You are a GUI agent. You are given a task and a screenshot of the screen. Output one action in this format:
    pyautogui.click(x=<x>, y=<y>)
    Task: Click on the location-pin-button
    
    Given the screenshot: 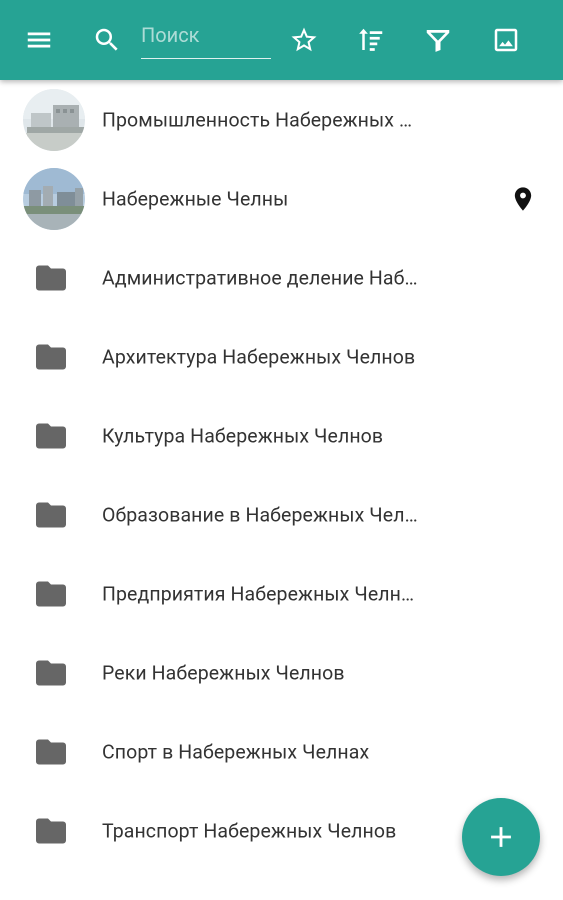 What is the action you would take?
    pyautogui.click(x=523, y=199)
    